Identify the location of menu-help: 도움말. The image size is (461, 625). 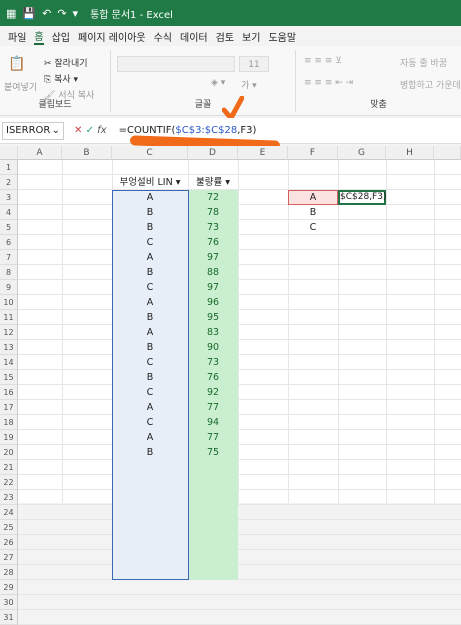
(282, 36).